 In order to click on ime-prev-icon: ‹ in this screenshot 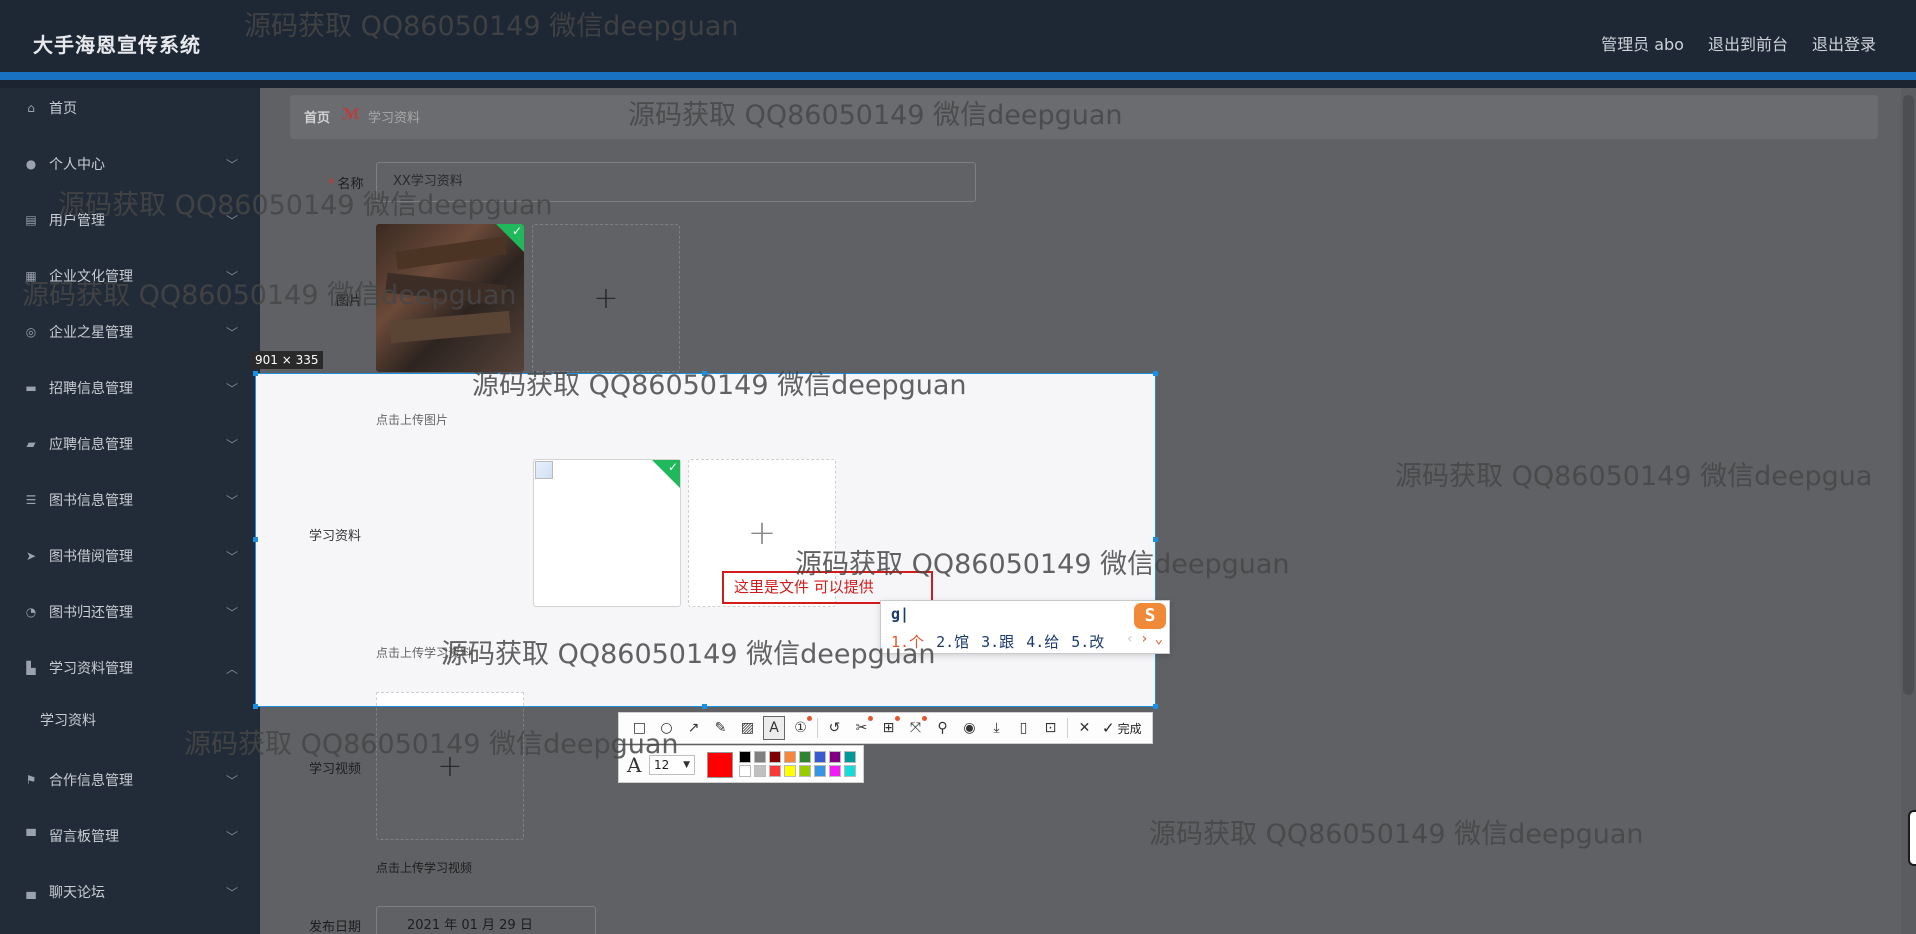, I will do `click(1130, 639)`.